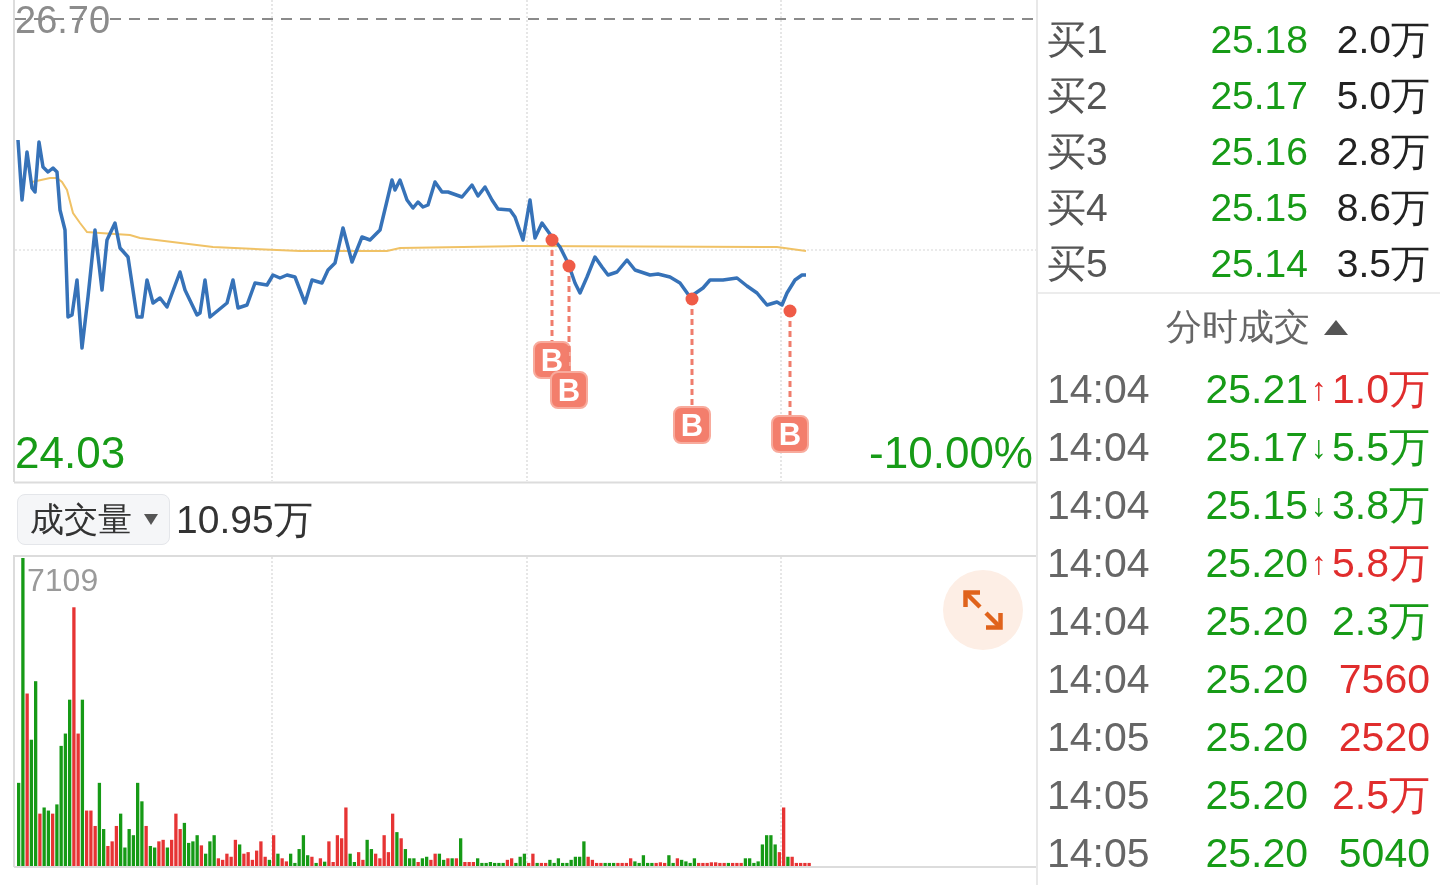 Image resolution: width=1440 pixels, height=885 pixels. Describe the element at coordinates (1382, 96) in the screenshot. I see `bid-volume: 5.0万` at that location.